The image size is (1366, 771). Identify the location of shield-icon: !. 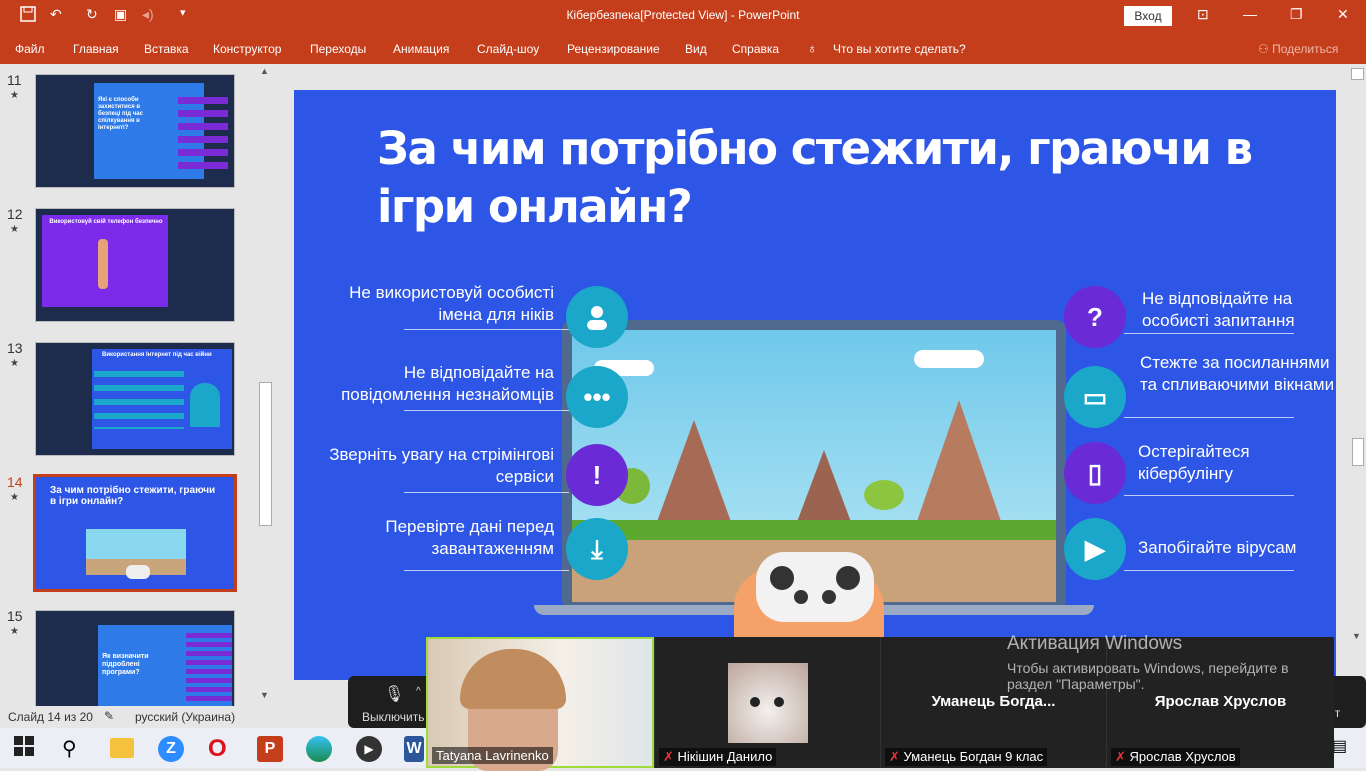
(597, 475).